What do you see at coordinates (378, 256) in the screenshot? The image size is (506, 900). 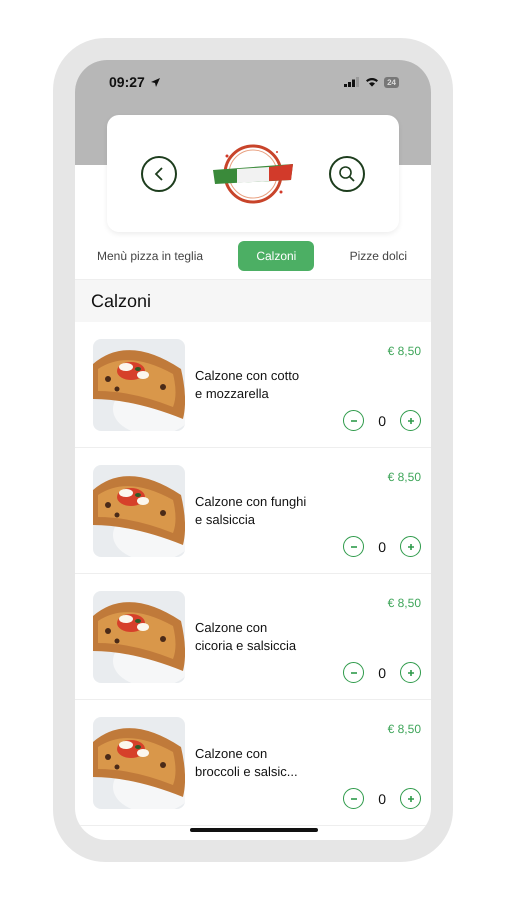 I see `category-tab: Pizze dolci` at bounding box center [378, 256].